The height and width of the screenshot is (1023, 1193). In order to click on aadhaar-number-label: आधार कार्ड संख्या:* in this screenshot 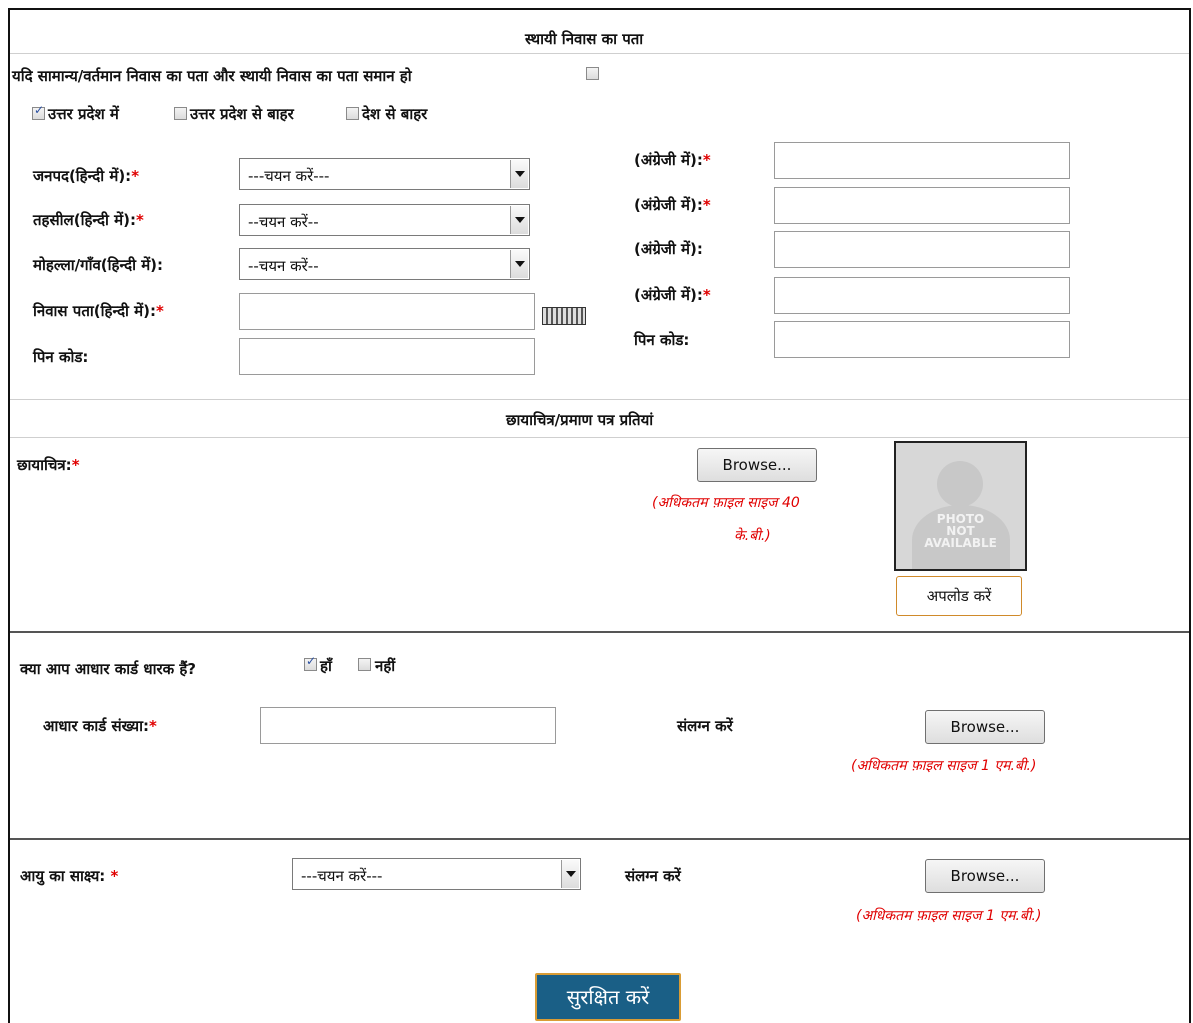, I will do `click(100, 726)`.